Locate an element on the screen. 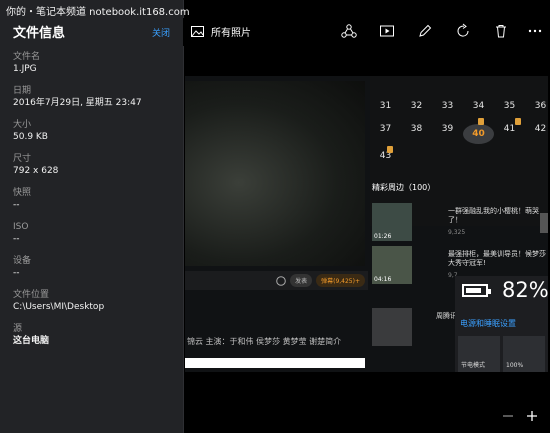 The width and height of the screenshot is (550, 433). danmaku-button: 弹幕(9,425)+ is located at coordinates (340, 280).